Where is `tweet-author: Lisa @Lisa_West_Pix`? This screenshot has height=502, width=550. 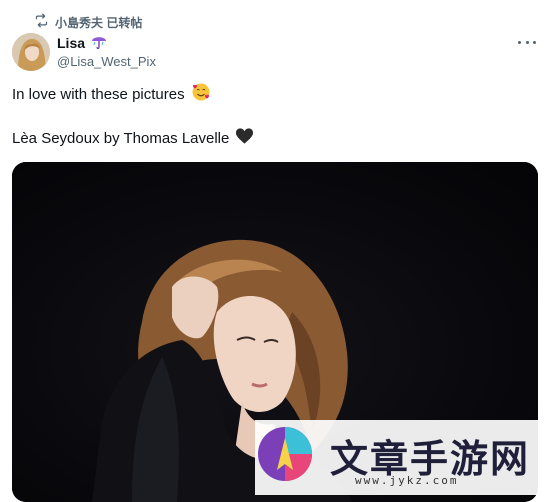
tweet-author: Lisa @Lisa_West_Pix is located at coordinates (106, 51).